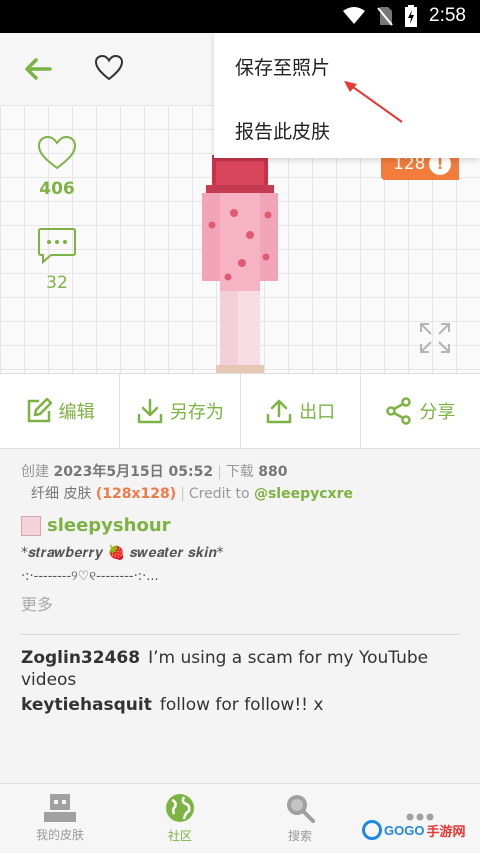 This screenshot has width=480, height=853. I want to click on comment-text: follow for follow!! x, so click(241, 705).